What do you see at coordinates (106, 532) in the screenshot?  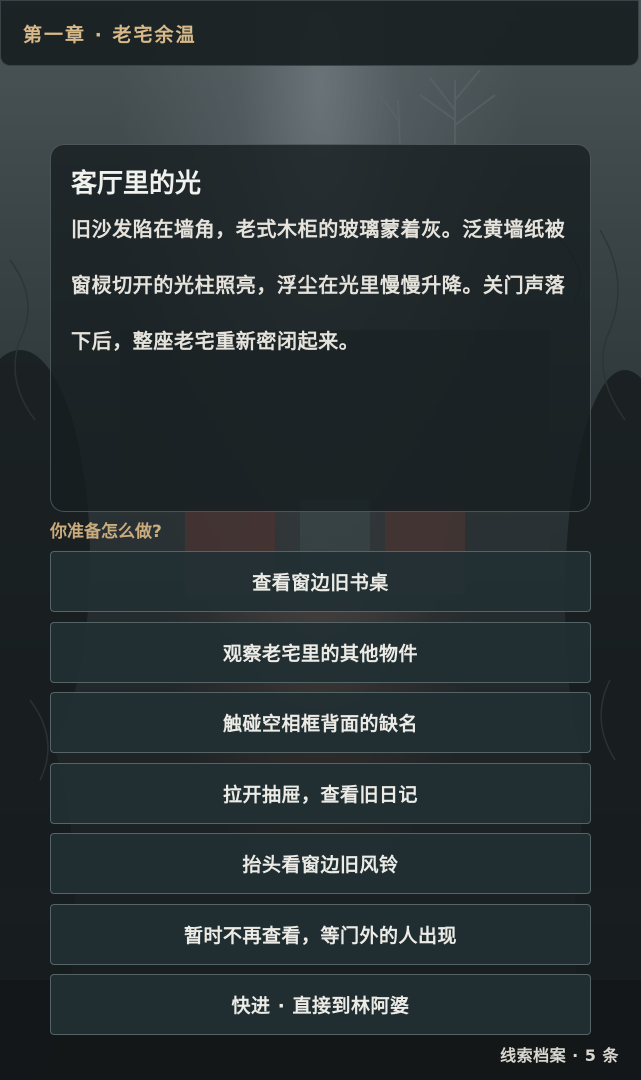 I see `choice-prompt: 你准备怎么做?` at bounding box center [106, 532].